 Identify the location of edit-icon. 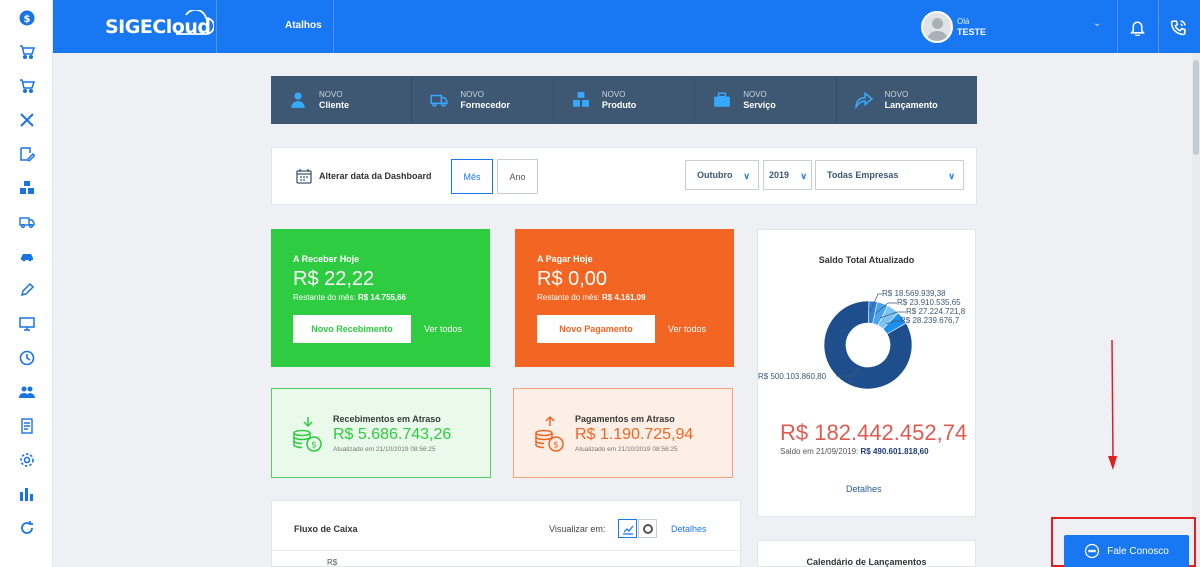
(27, 154).